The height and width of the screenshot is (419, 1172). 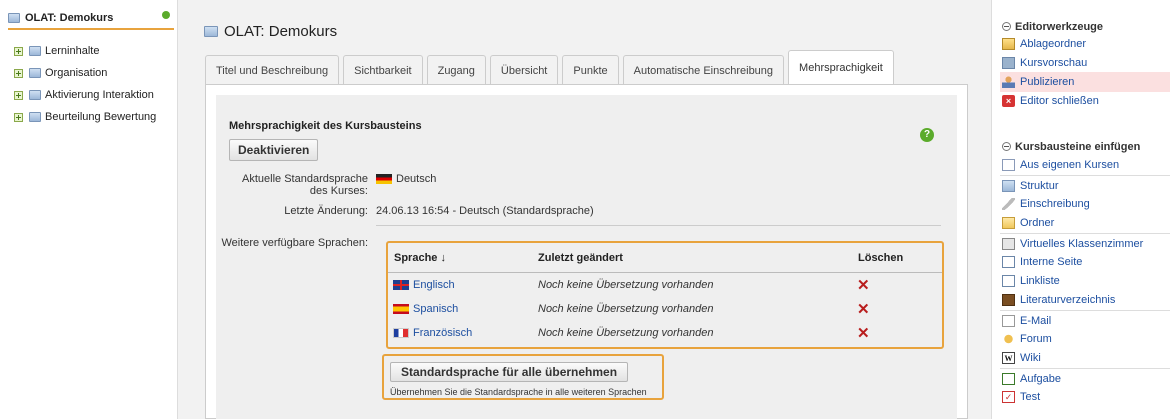 What do you see at coordinates (338, 191) in the screenshot?
I see `std-lang-label-line2: des Kurses:` at bounding box center [338, 191].